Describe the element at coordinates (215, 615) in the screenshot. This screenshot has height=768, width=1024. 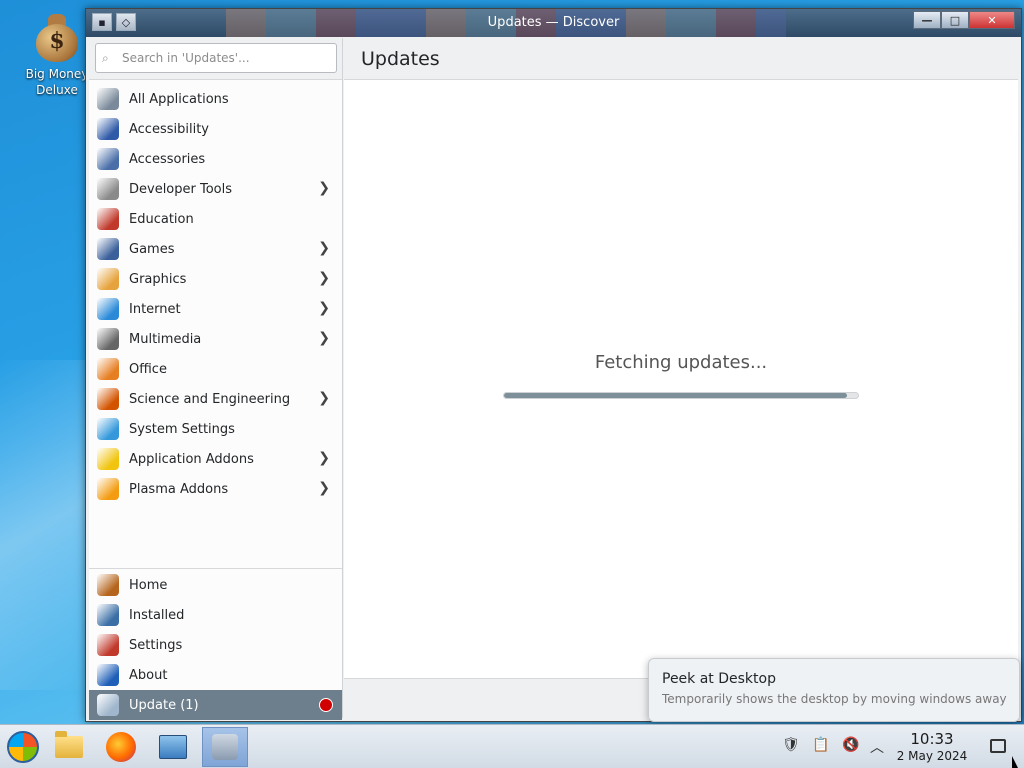
I see `nav-installed: Installed` at that location.